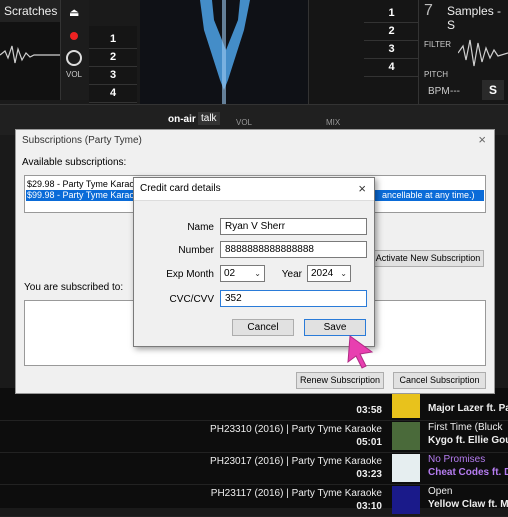  What do you see at coordinates (85, 195) in the screenshot?
I see `list-item-label: $99.98 - Party Tyme Karaoke` at bounding box center [85, 195].